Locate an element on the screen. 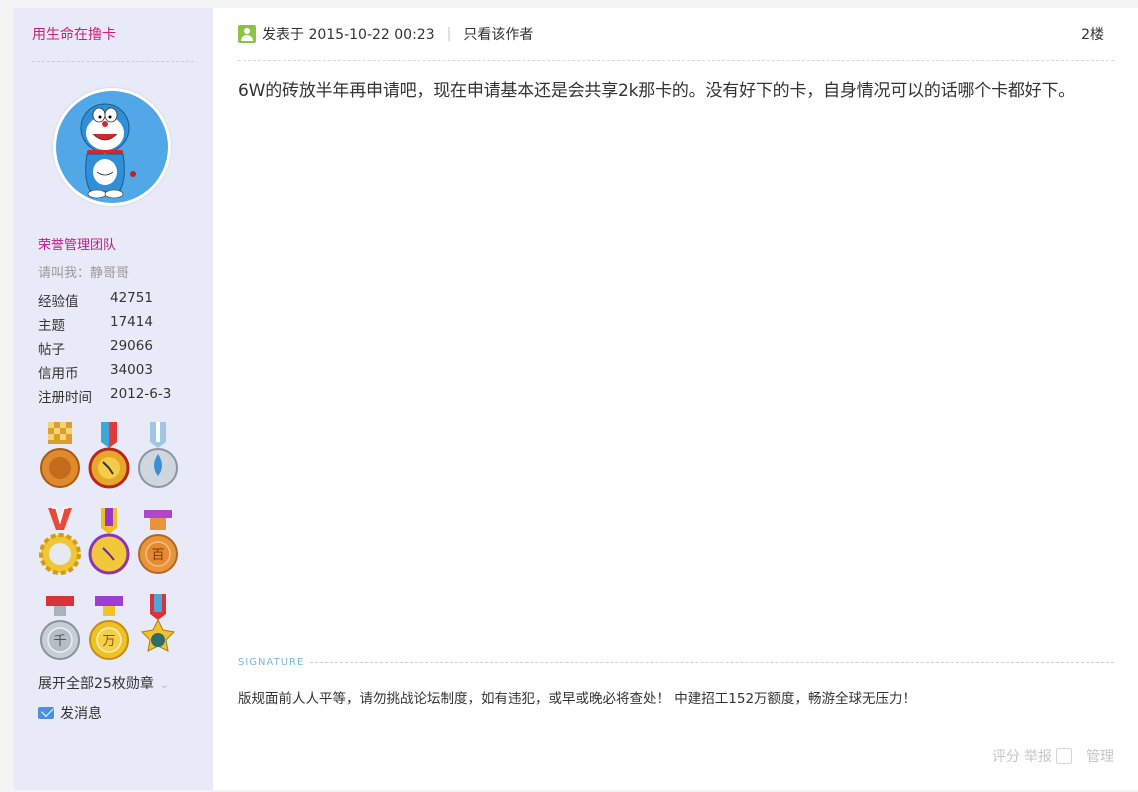 Image resolution: width=1138 pixels, height=792 pixels. doraemon-avatar-icon is located at coordinates (112, 147).